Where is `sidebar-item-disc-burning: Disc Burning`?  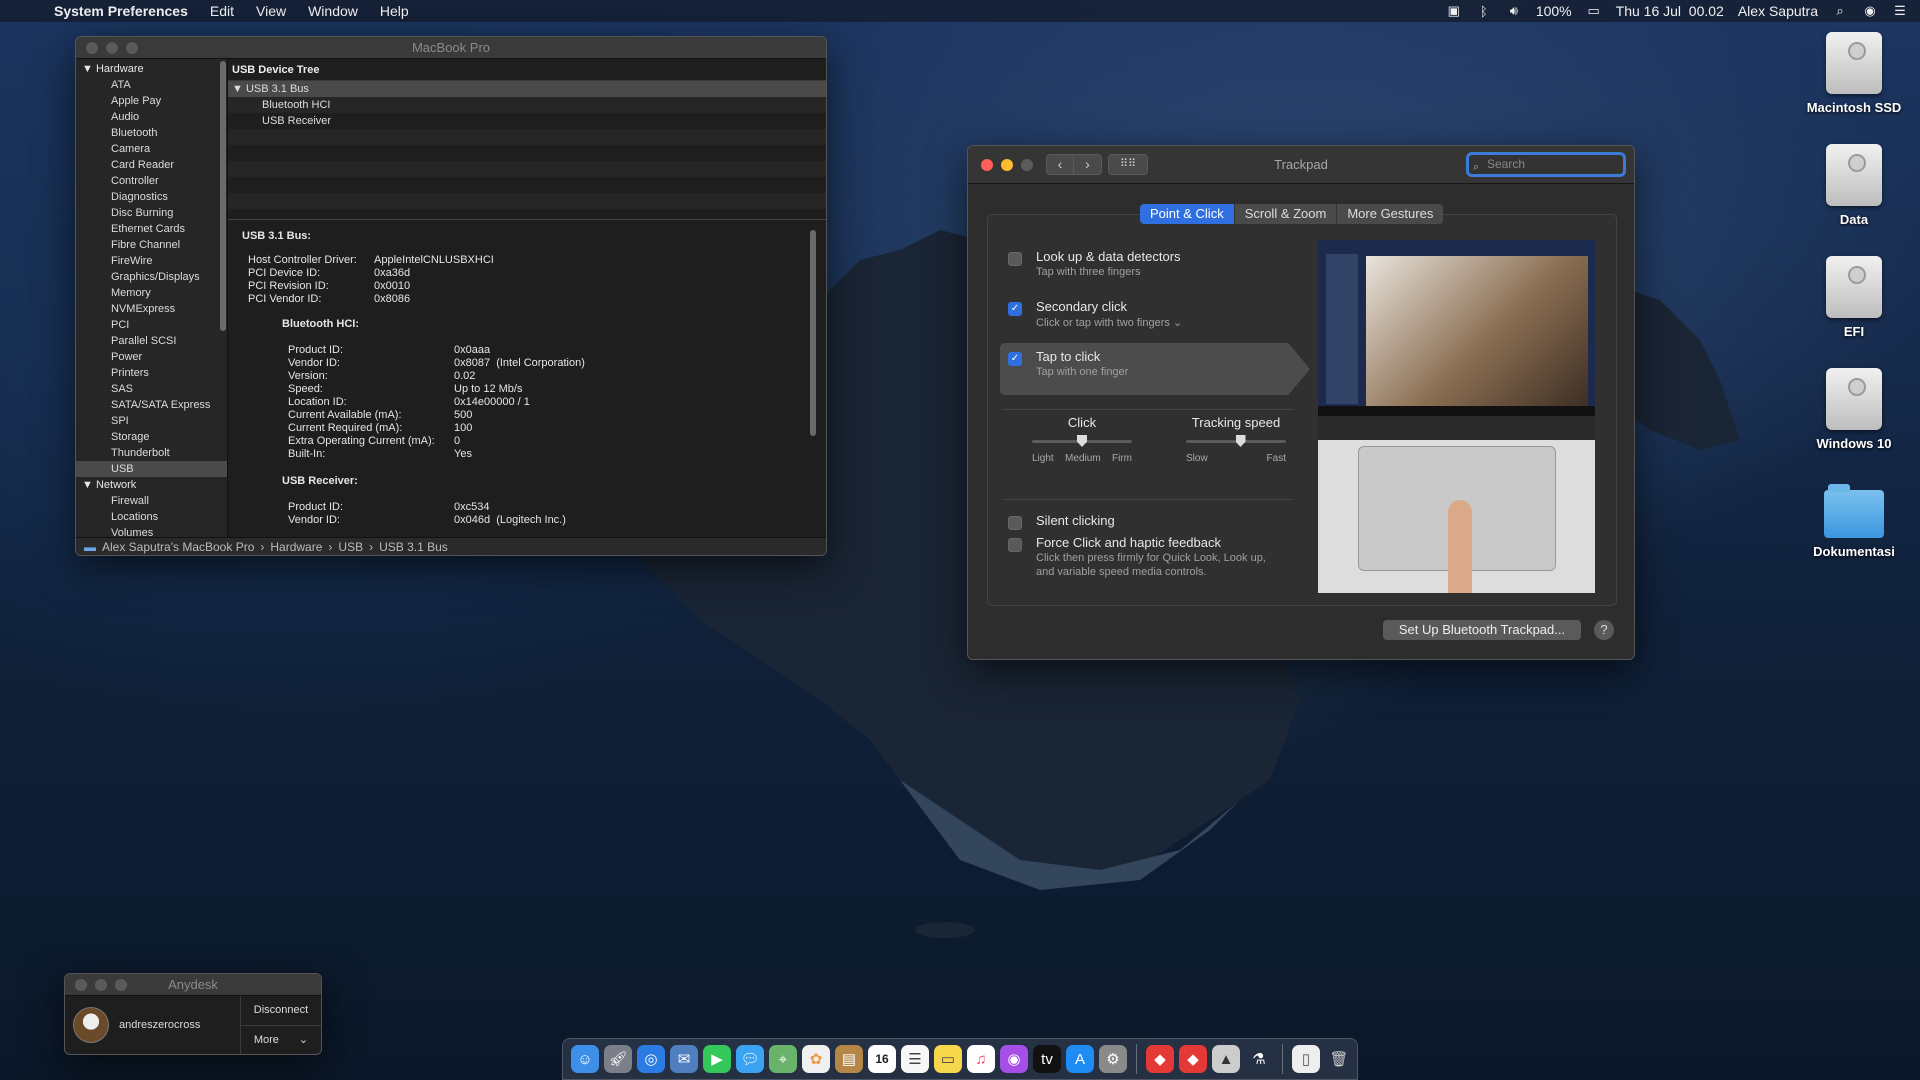 sidebar-item-disc-burning: Disc Burning is located at coordinates (151, 213).